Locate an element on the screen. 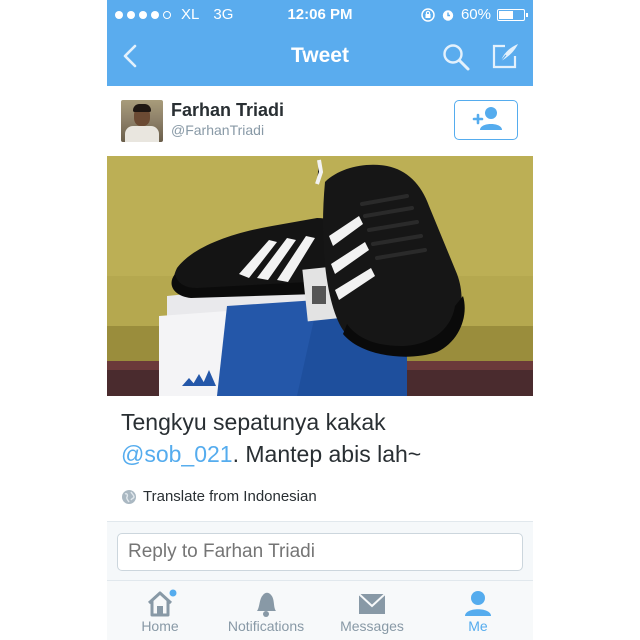  bell-icon is located at coordinates (266, 604).